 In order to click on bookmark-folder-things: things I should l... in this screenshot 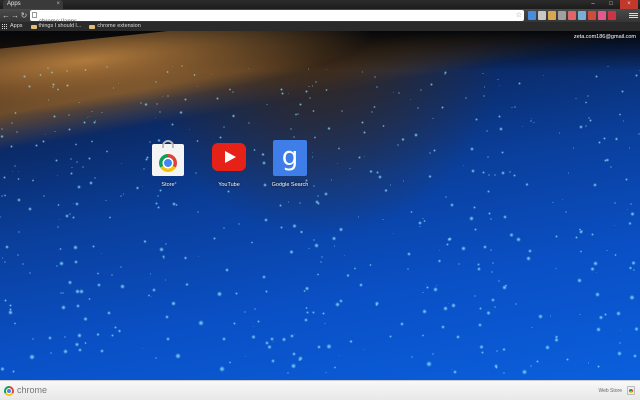, I will do `click(55, 26)`.